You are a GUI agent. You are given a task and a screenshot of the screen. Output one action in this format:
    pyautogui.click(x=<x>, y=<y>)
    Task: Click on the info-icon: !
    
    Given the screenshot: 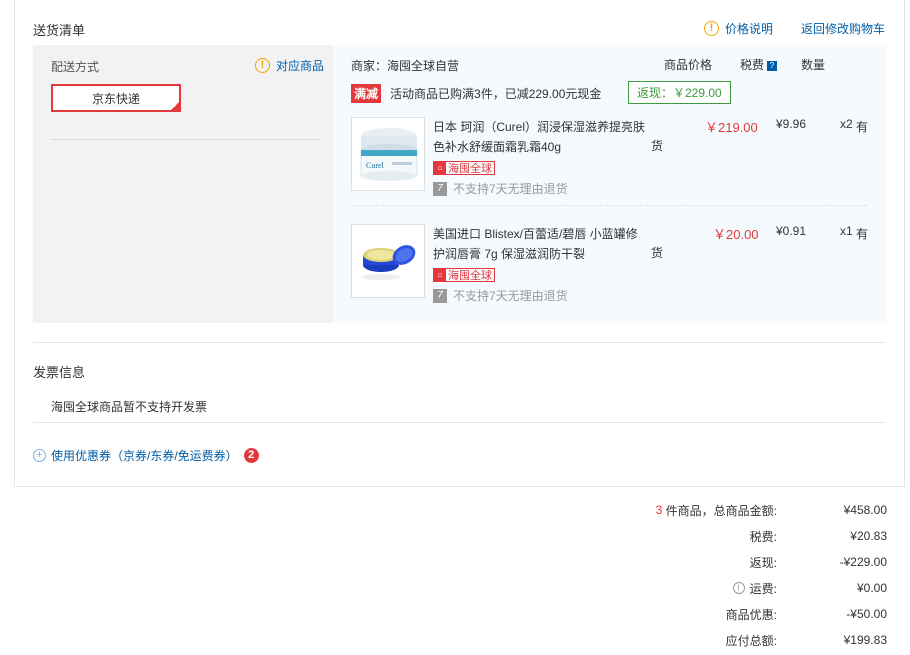 What is the action you would take?
    pyautogui.click(x=738, y=588)
    